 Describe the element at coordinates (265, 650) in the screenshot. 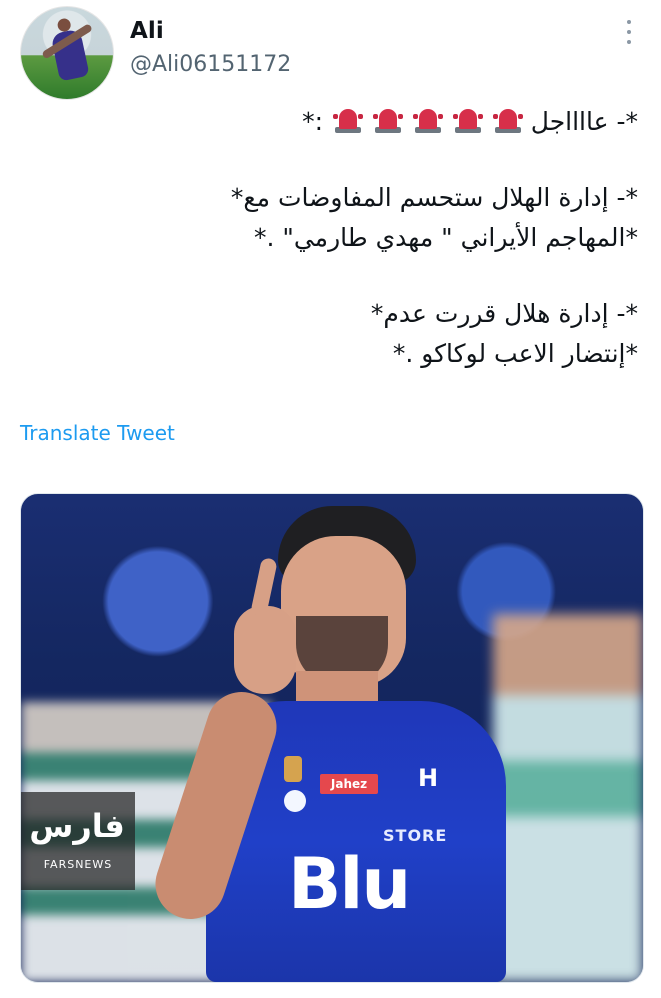

I see `player-hand` at that location.